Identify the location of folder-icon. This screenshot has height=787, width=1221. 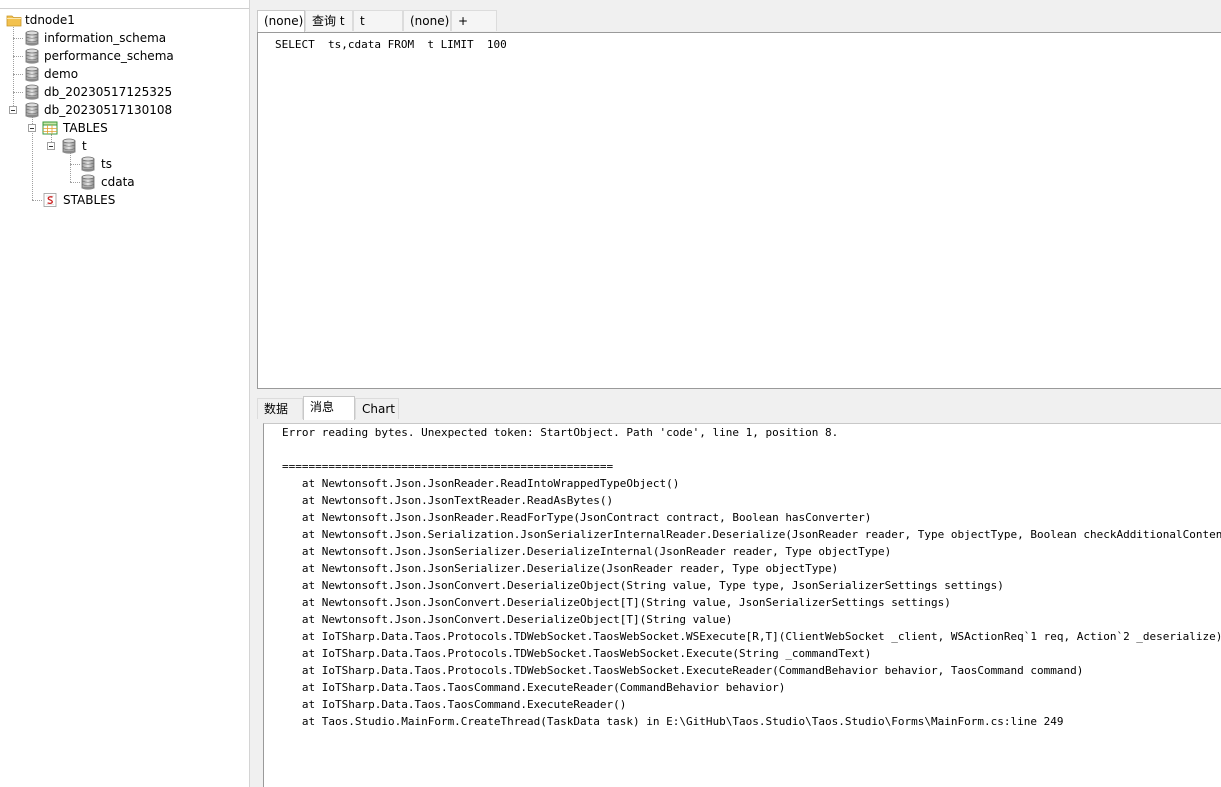
(14, 20).